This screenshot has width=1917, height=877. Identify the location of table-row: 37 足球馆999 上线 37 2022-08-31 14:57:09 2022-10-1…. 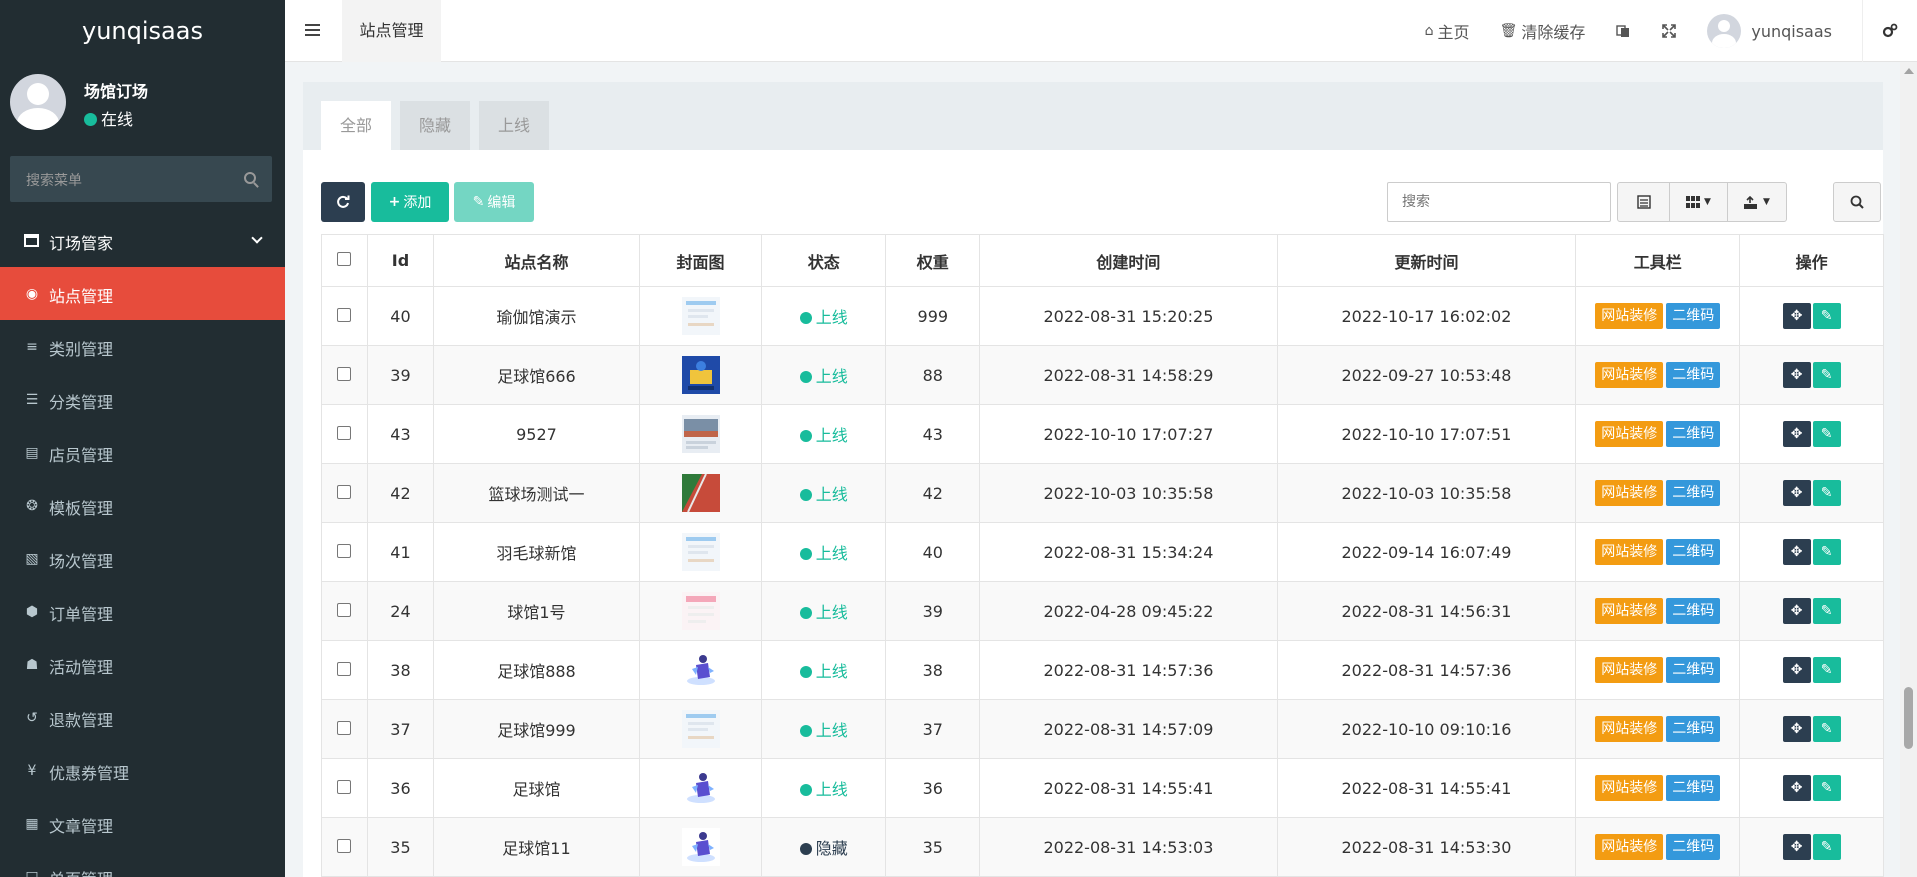
(1102, 729).